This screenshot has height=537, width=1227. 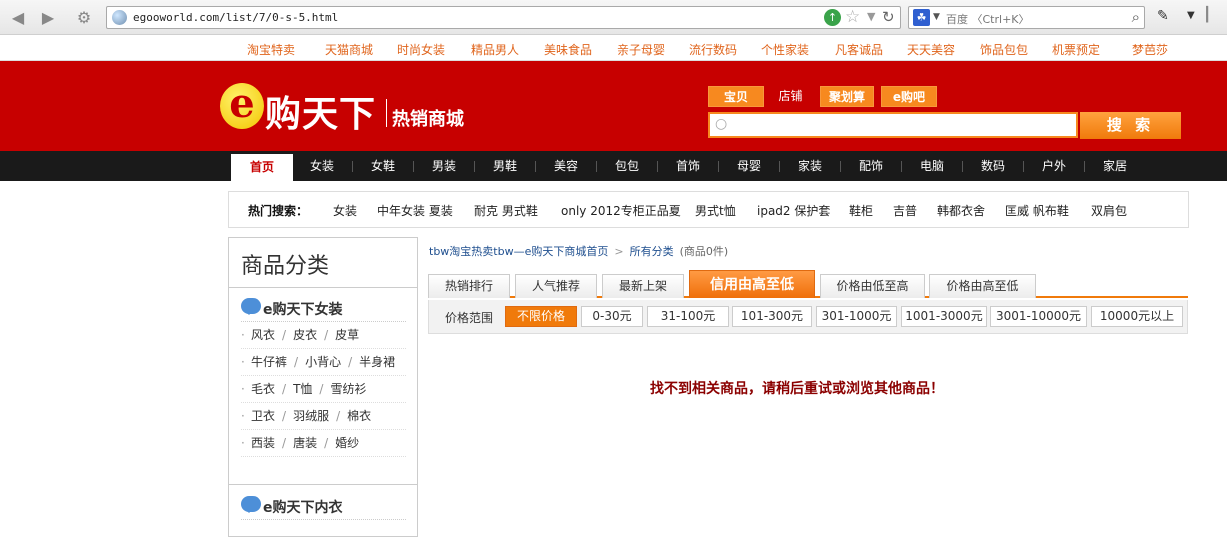 I want to click on nav-item: 女装, so click(x=322, y=166).